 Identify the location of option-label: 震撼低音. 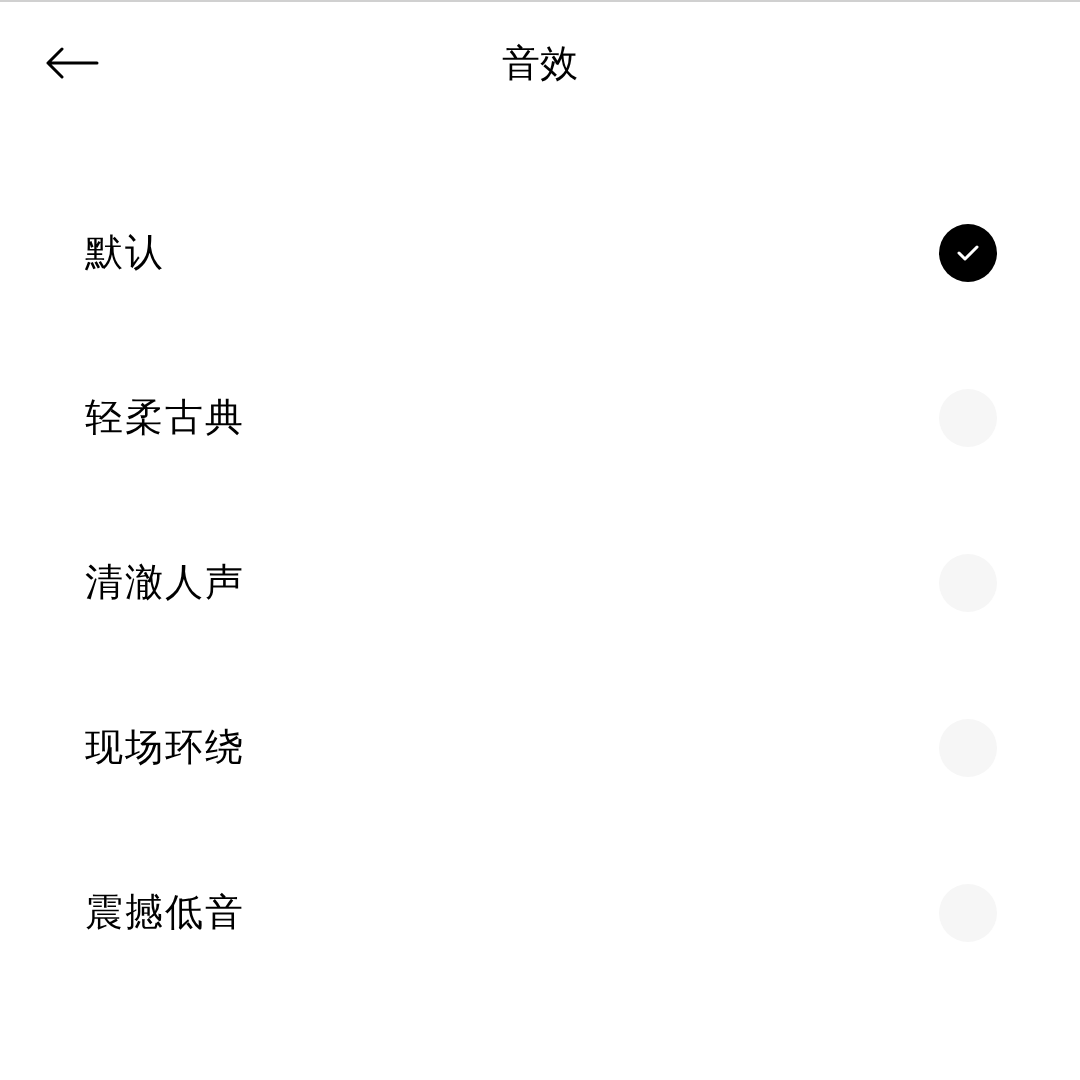
(165, 912).